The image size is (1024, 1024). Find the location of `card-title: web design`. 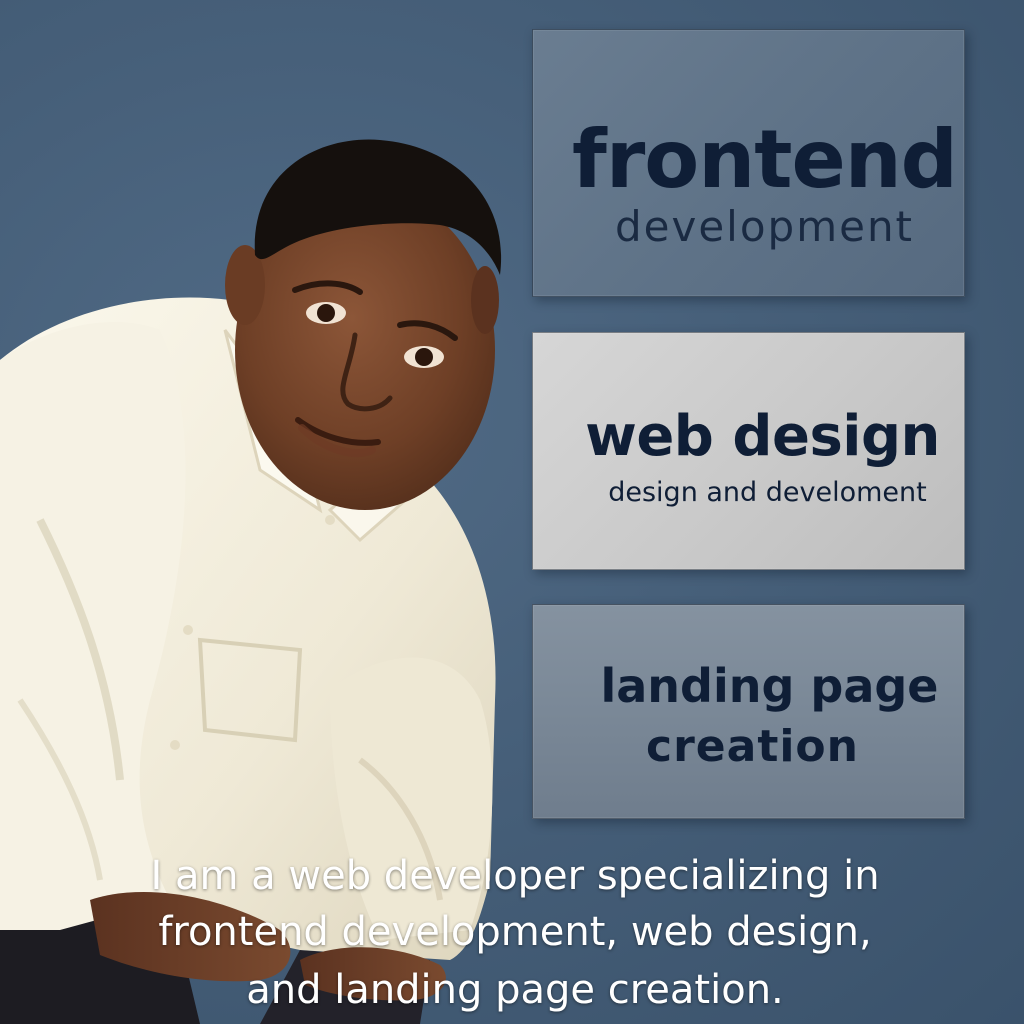

card-title: web design is located at coordinates (762, 436).